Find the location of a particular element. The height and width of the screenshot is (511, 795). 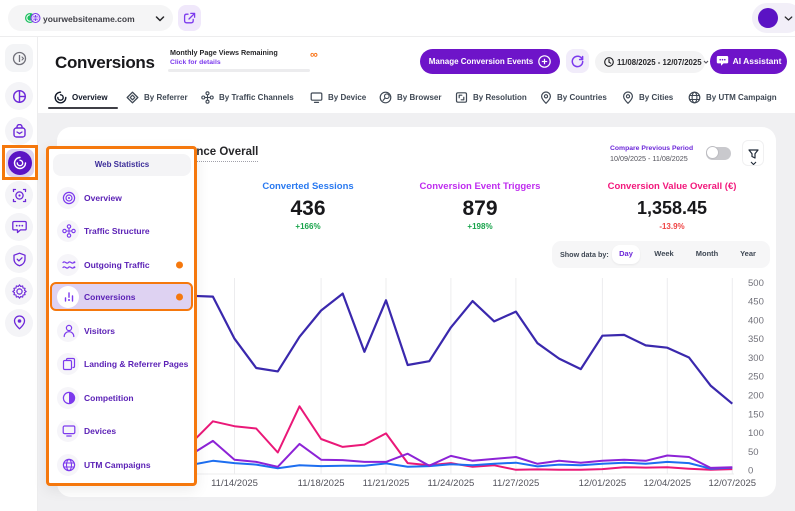

svg-text: 11/27/2025 is located at coordinates (515, 483).